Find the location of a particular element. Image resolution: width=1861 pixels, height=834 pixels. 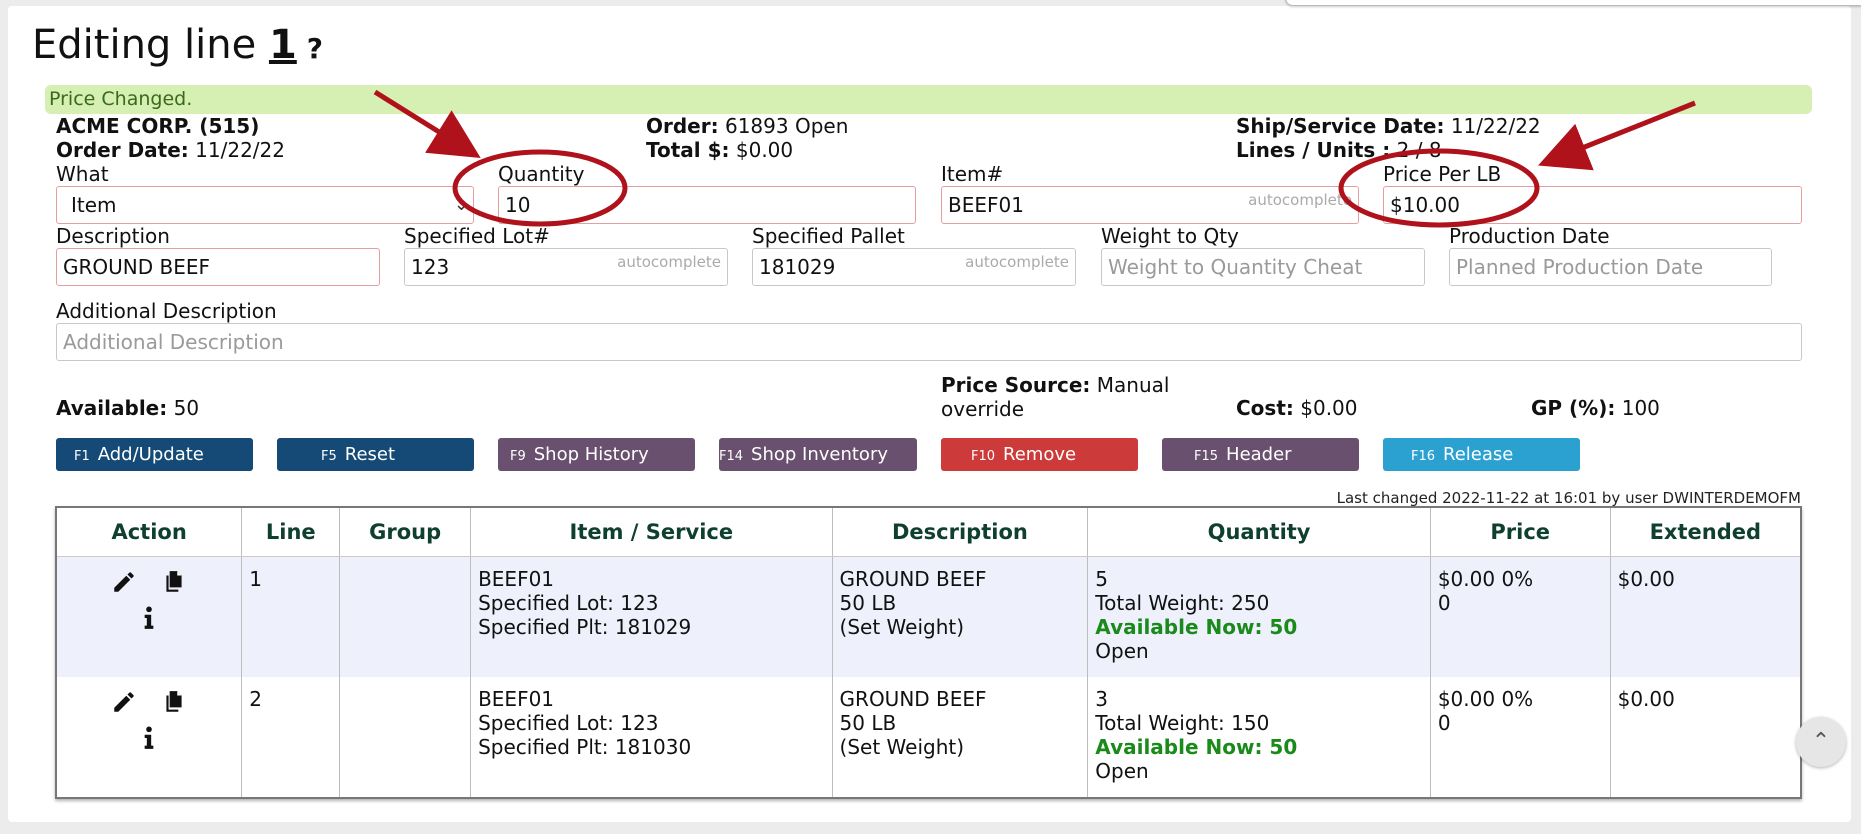

title-prefix: Editing line is located at coordinates (144, 45).